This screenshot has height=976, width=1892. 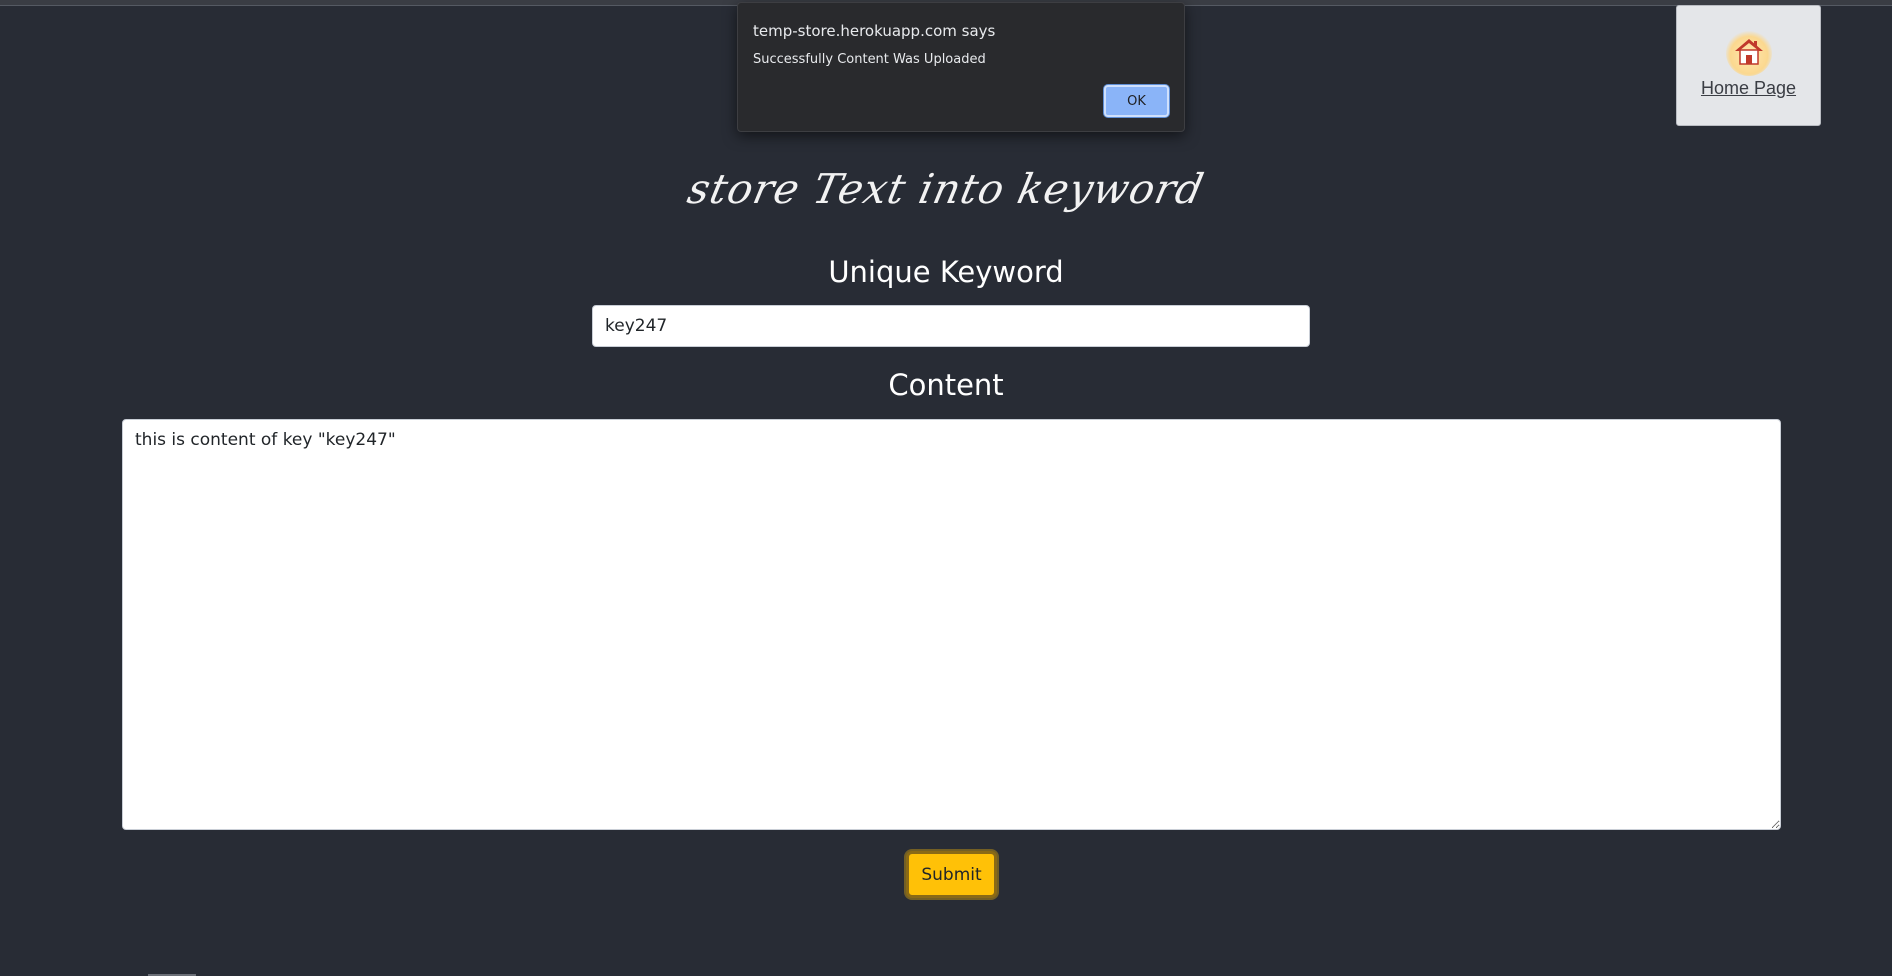 I want to click on keyword-label: Unique Keyword, so click(x=946, y=272).